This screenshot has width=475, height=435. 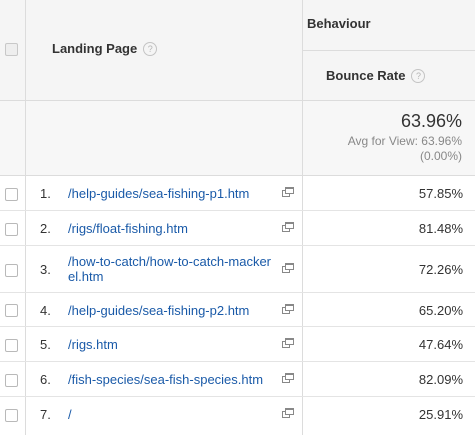 I want to click on bounce-rate-value: 57.85%, so click(x=440, y=193).